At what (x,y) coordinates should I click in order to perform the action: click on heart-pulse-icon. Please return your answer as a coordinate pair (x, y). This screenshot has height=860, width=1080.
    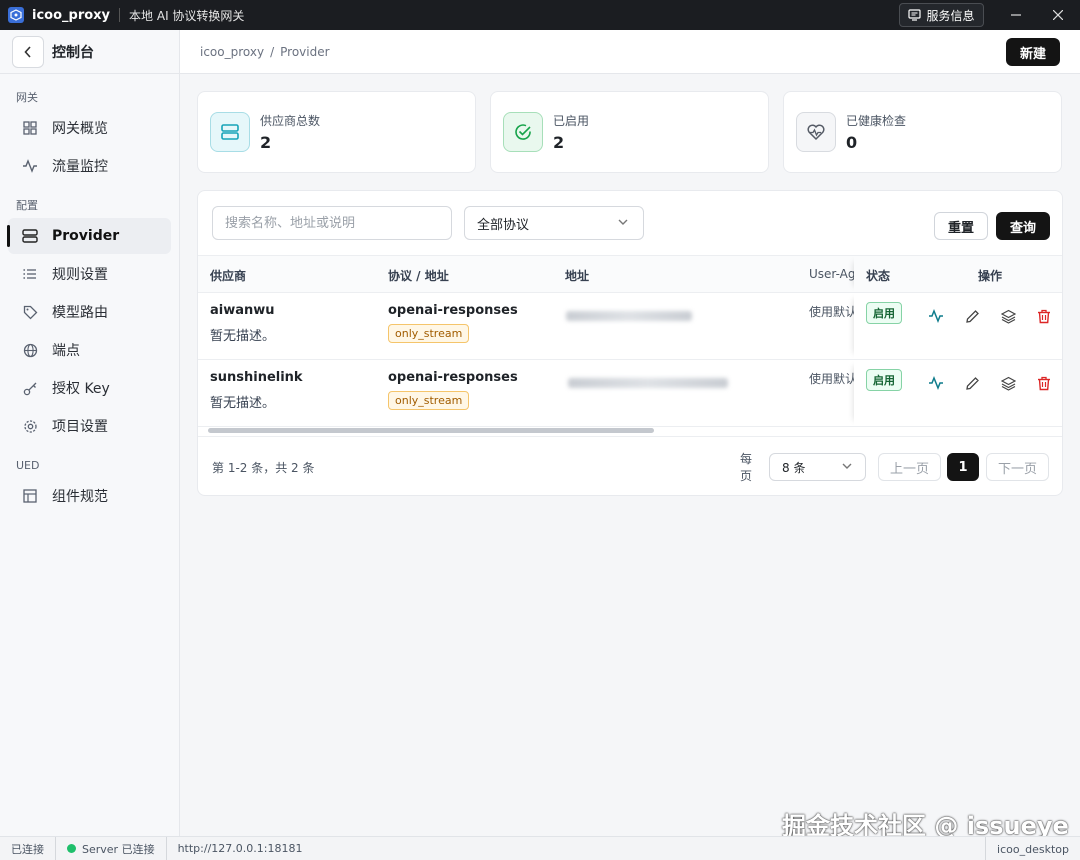
    Looking at the image, I should click on (816, 132).